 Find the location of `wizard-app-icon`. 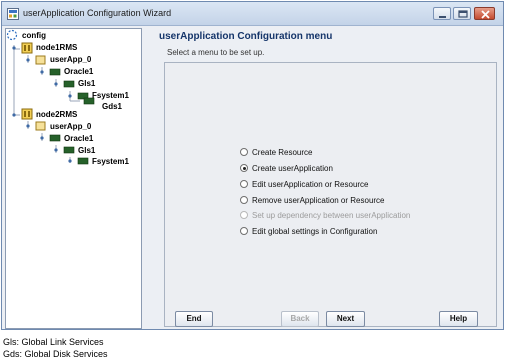

wizard-app-icon is located at coordinates (13, 14).